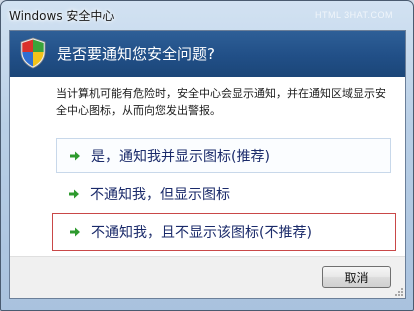 Image resolution: width=414 pixels, height=311 pixels. What do you see at coordinates (201, 233) in the screenshot?
I see `option-label: 不通知我，且不显示该图标(不推荐)` at bounding box center [201, 233].